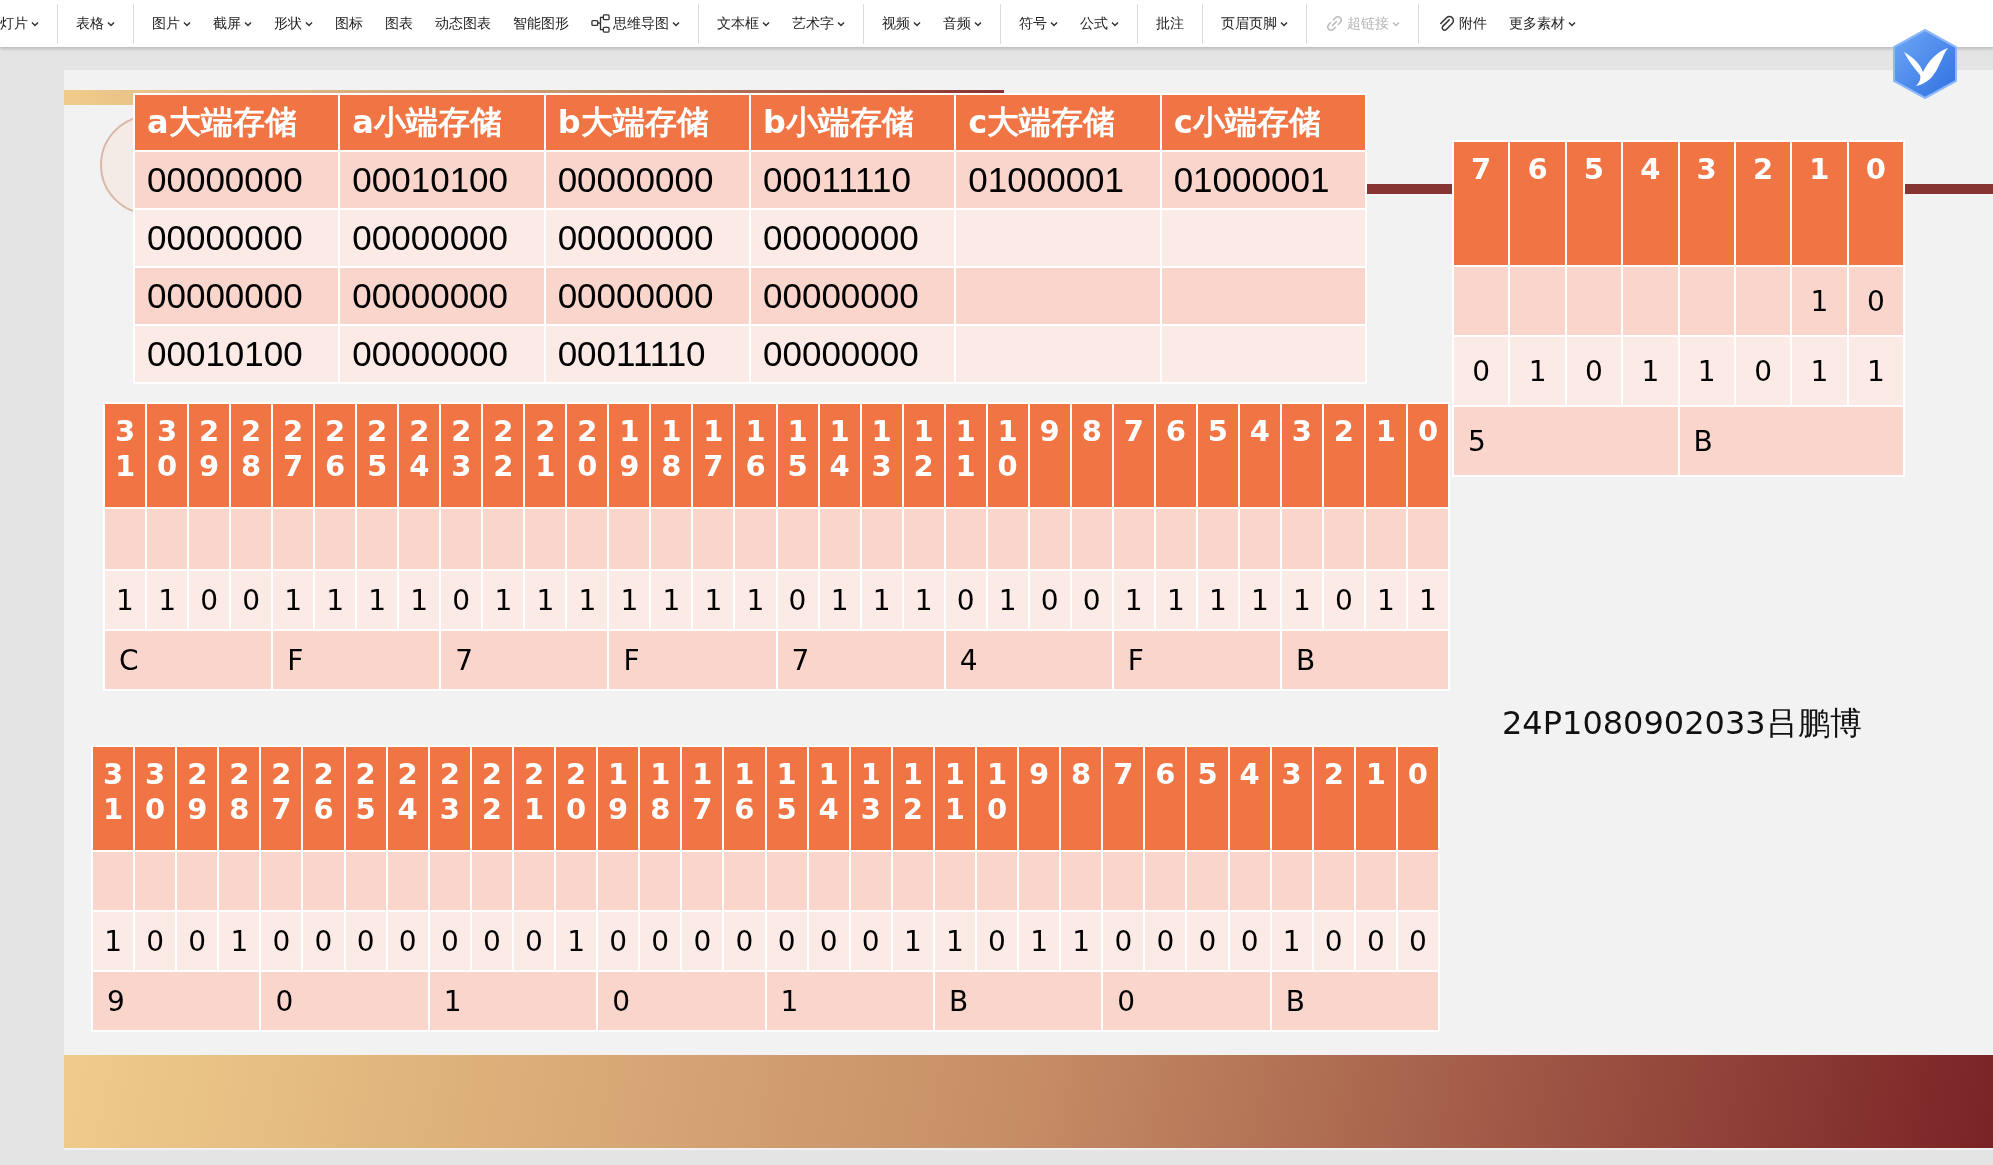 The width and height of the screenshot is (1993, 1165). Describe the element at coordinates (962, 23) in the screenshot. I see `toolbar-button: 音频` at that location.